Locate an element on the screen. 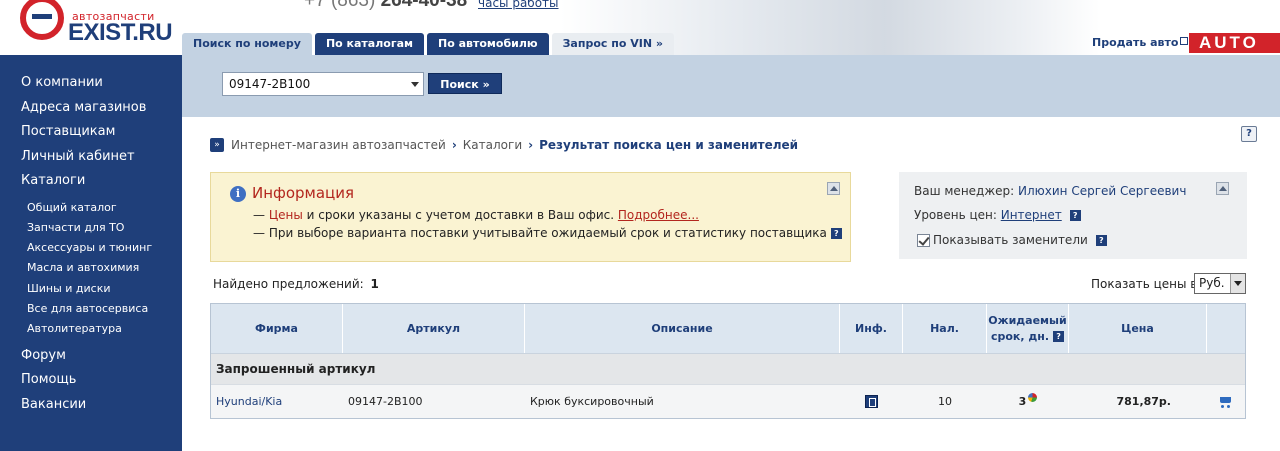 Image resolution: width=1280 pixels, height=451 pixels. sell-auto-link: Продать авто is located at coordinates (1140, 42).